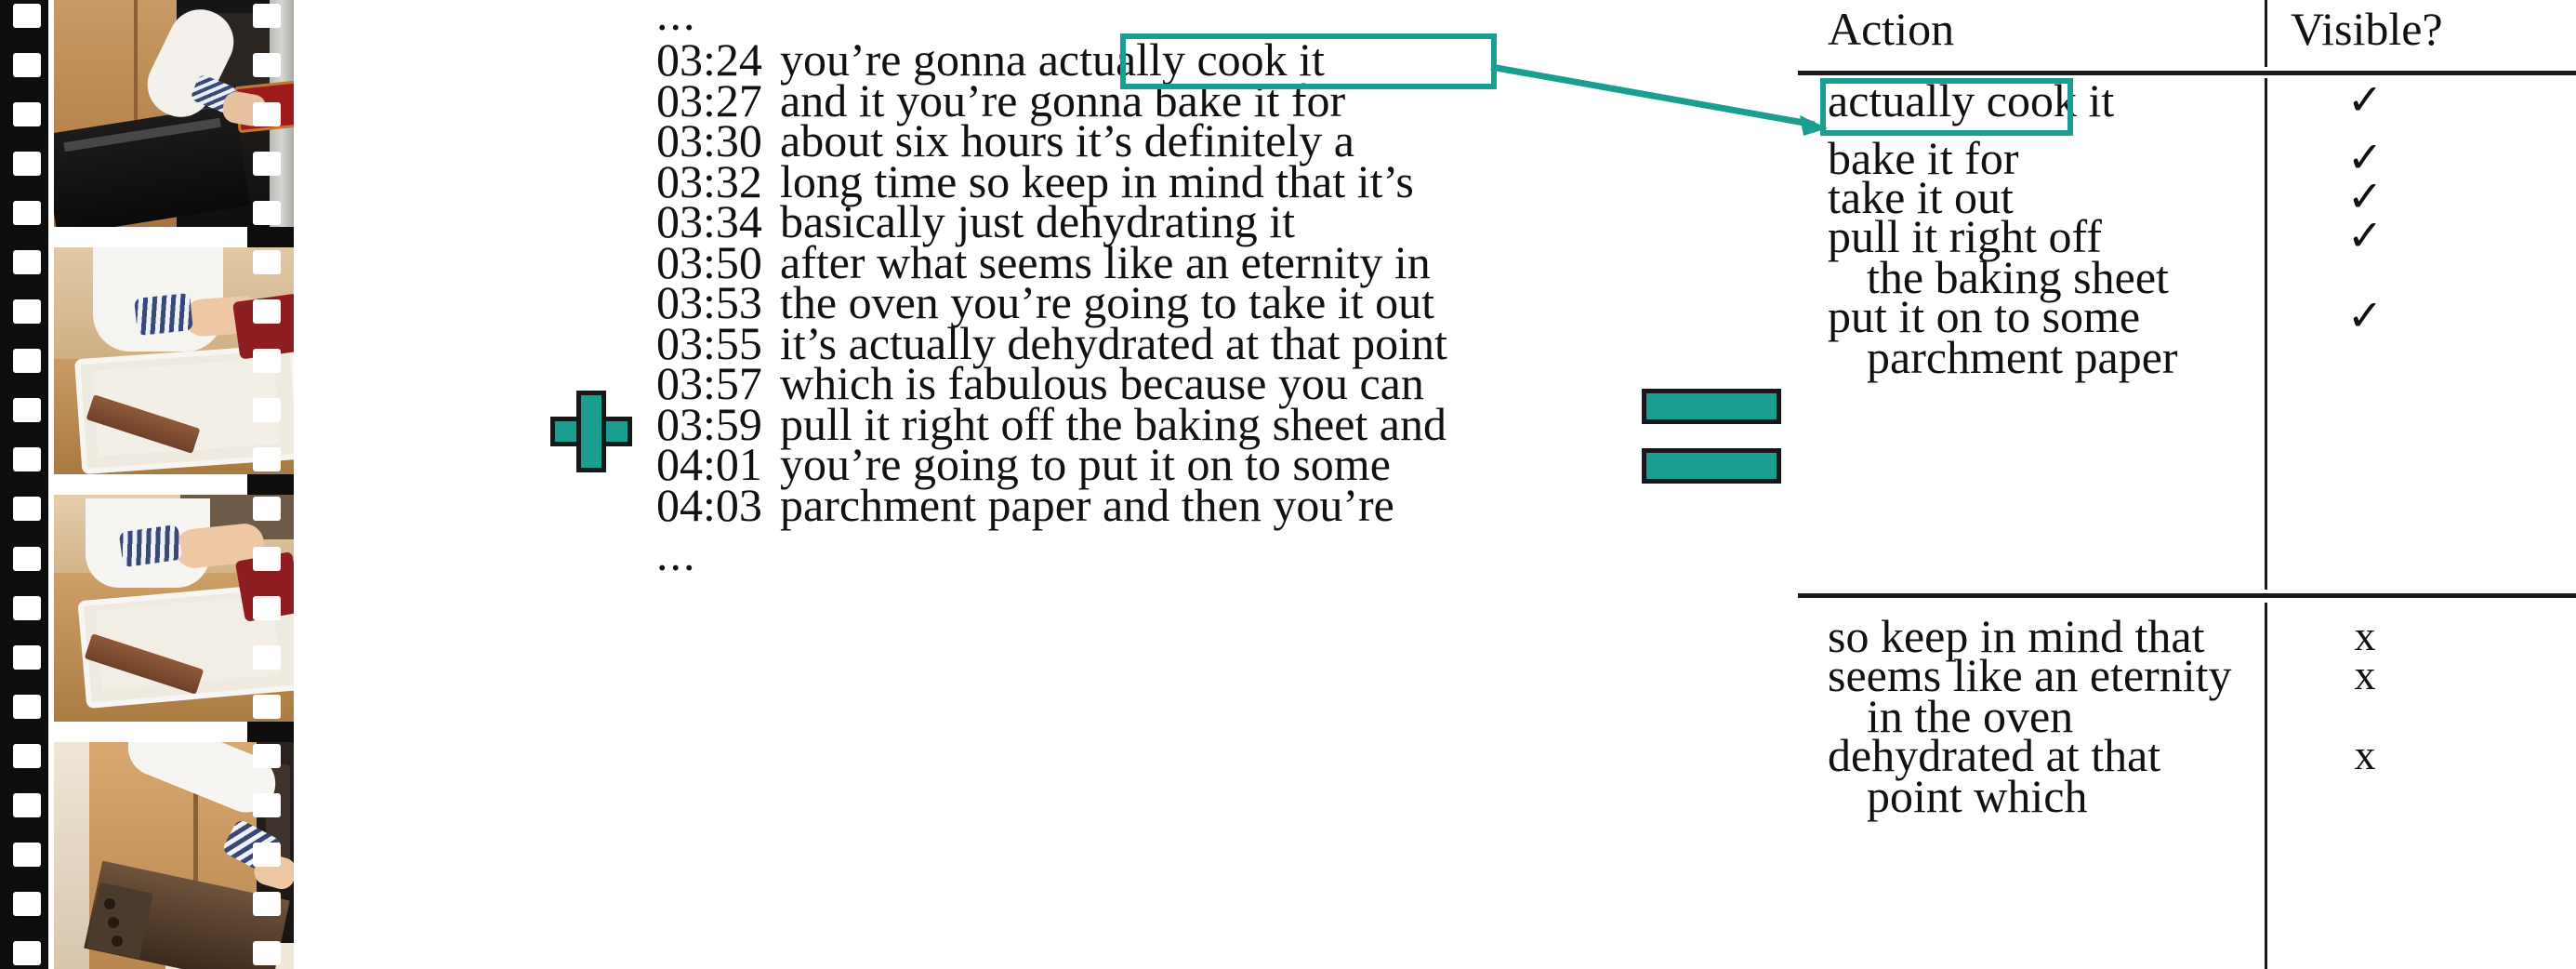  Describe the element at coordinates (147, 484) in the screenshot. I see `filmstrip` at that location.